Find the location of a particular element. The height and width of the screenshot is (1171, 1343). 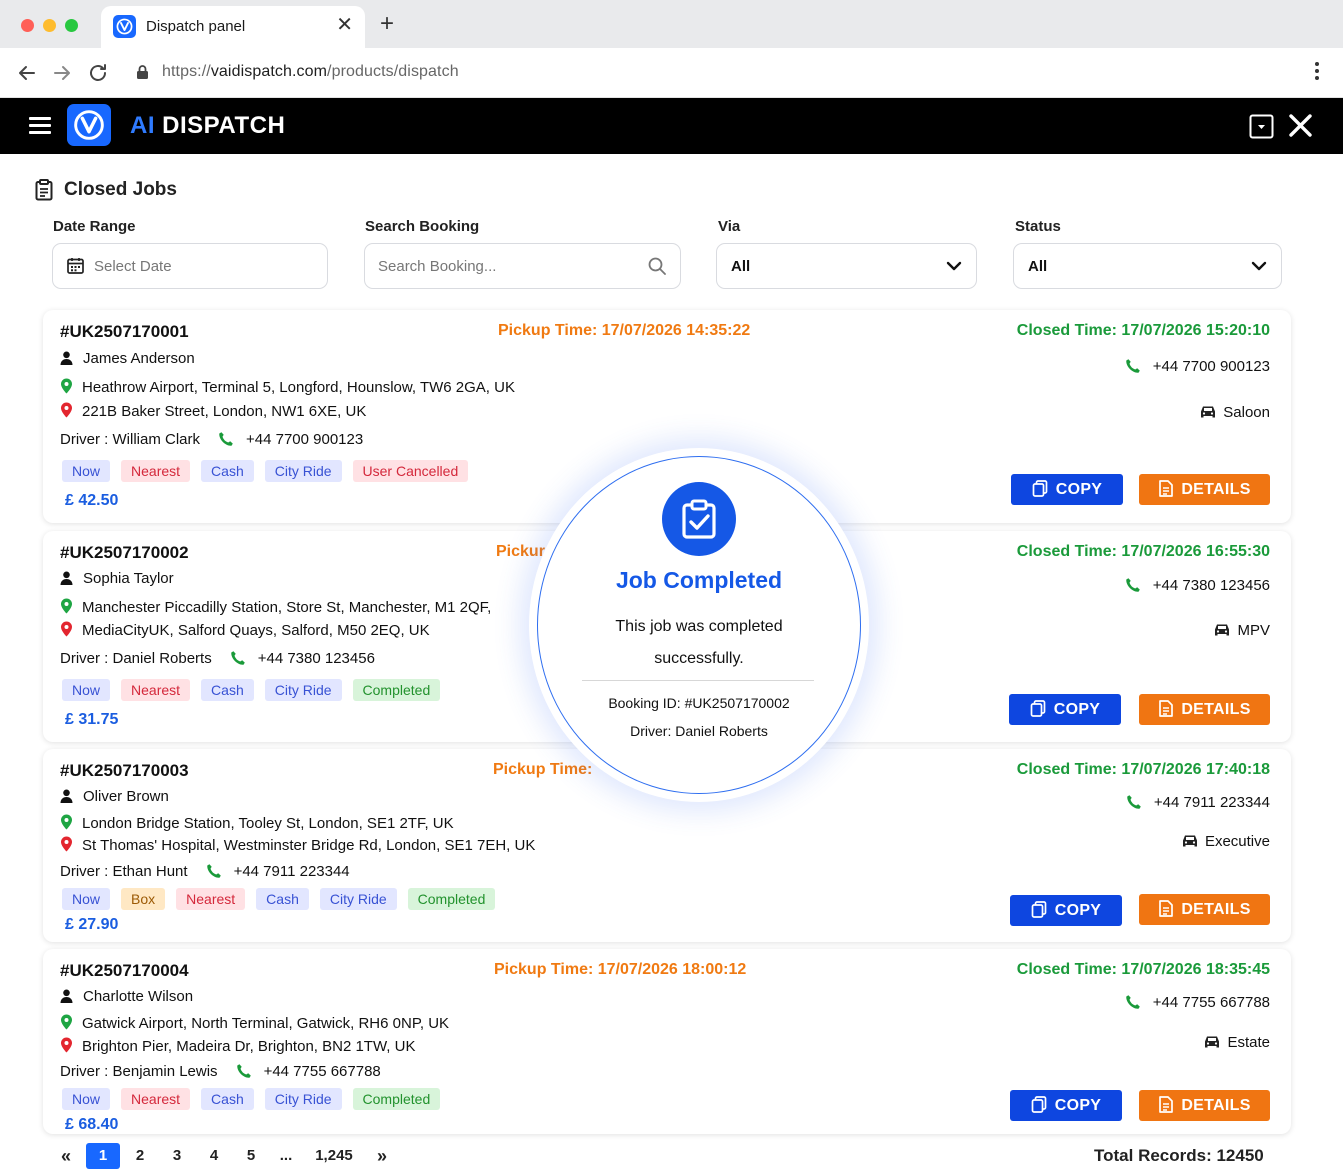

customer-phone: +44 7911 223344 is located at coordinates (1198, 802).